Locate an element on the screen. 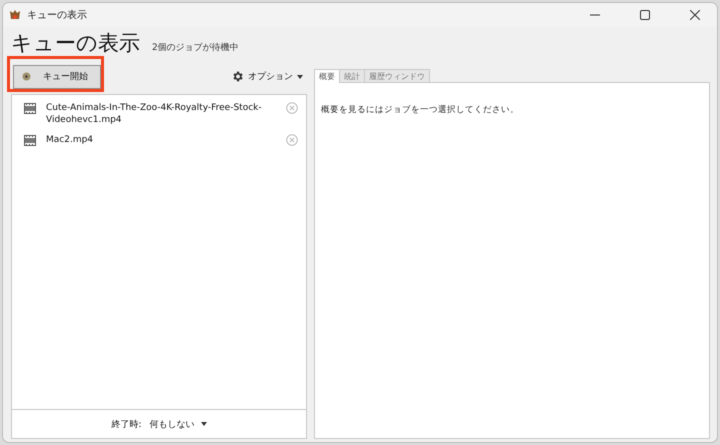 The image size is (720, 445). play-icon is located at coordinates (26, 76).